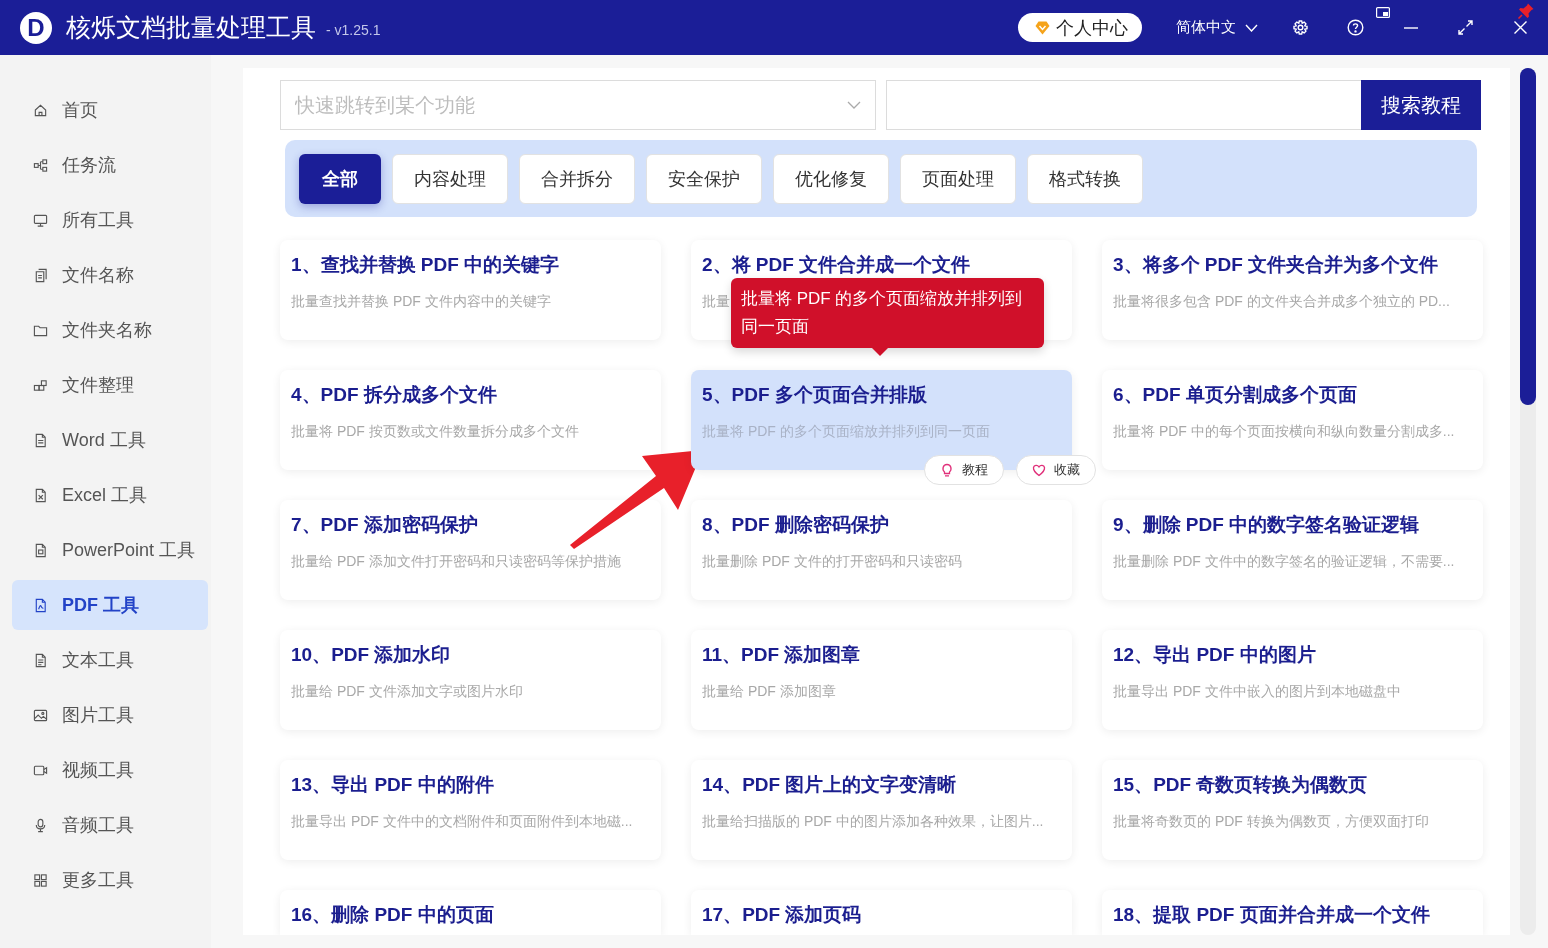 The width and height of the screenshot is (1548, 948). Describe the element at coordinates (435, 431) in the screenshot. I see `card-description: 批量将 PDF 按页数或文件数量拆分成多个文件` at that location.